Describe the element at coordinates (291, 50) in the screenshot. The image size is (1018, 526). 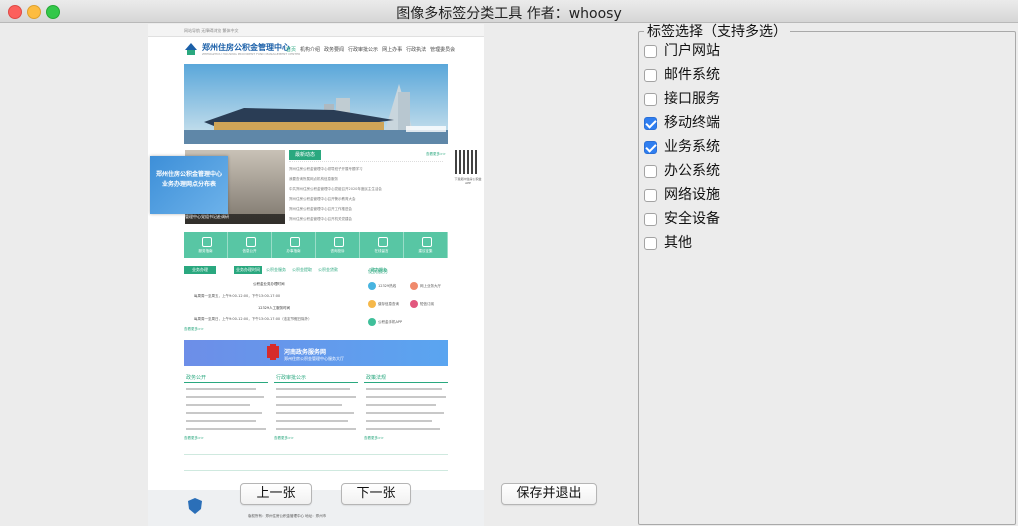
I see `site-nav-item: 首页` at that location.